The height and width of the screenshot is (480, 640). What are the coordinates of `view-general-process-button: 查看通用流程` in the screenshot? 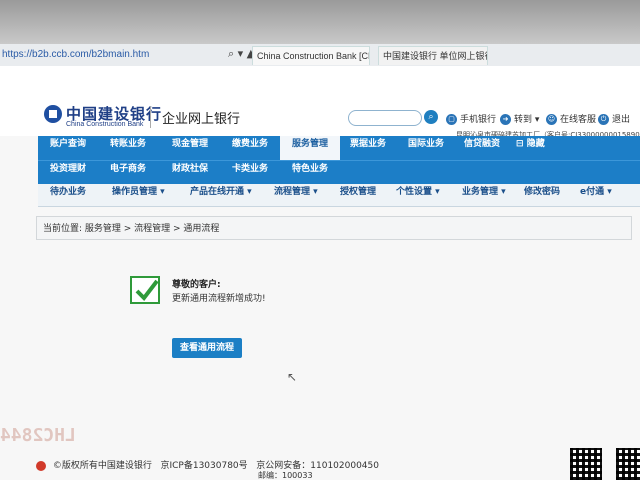 It's located at (207, 348).